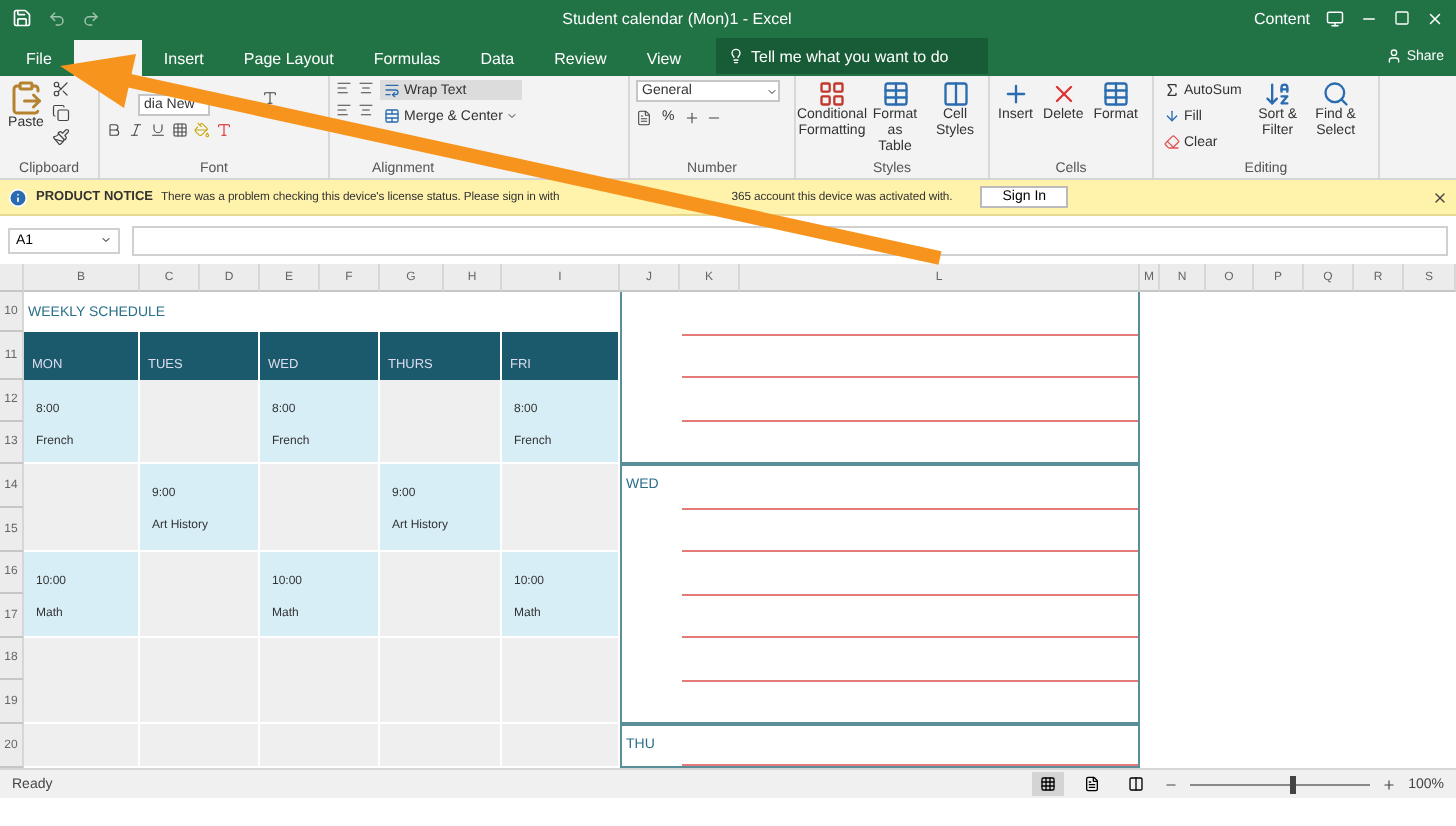 The height and width of the screenshot is (826, 1456). Describe the element at coordinates (1281, 18) in the screenshot. I see `account-name: Content` at that location.